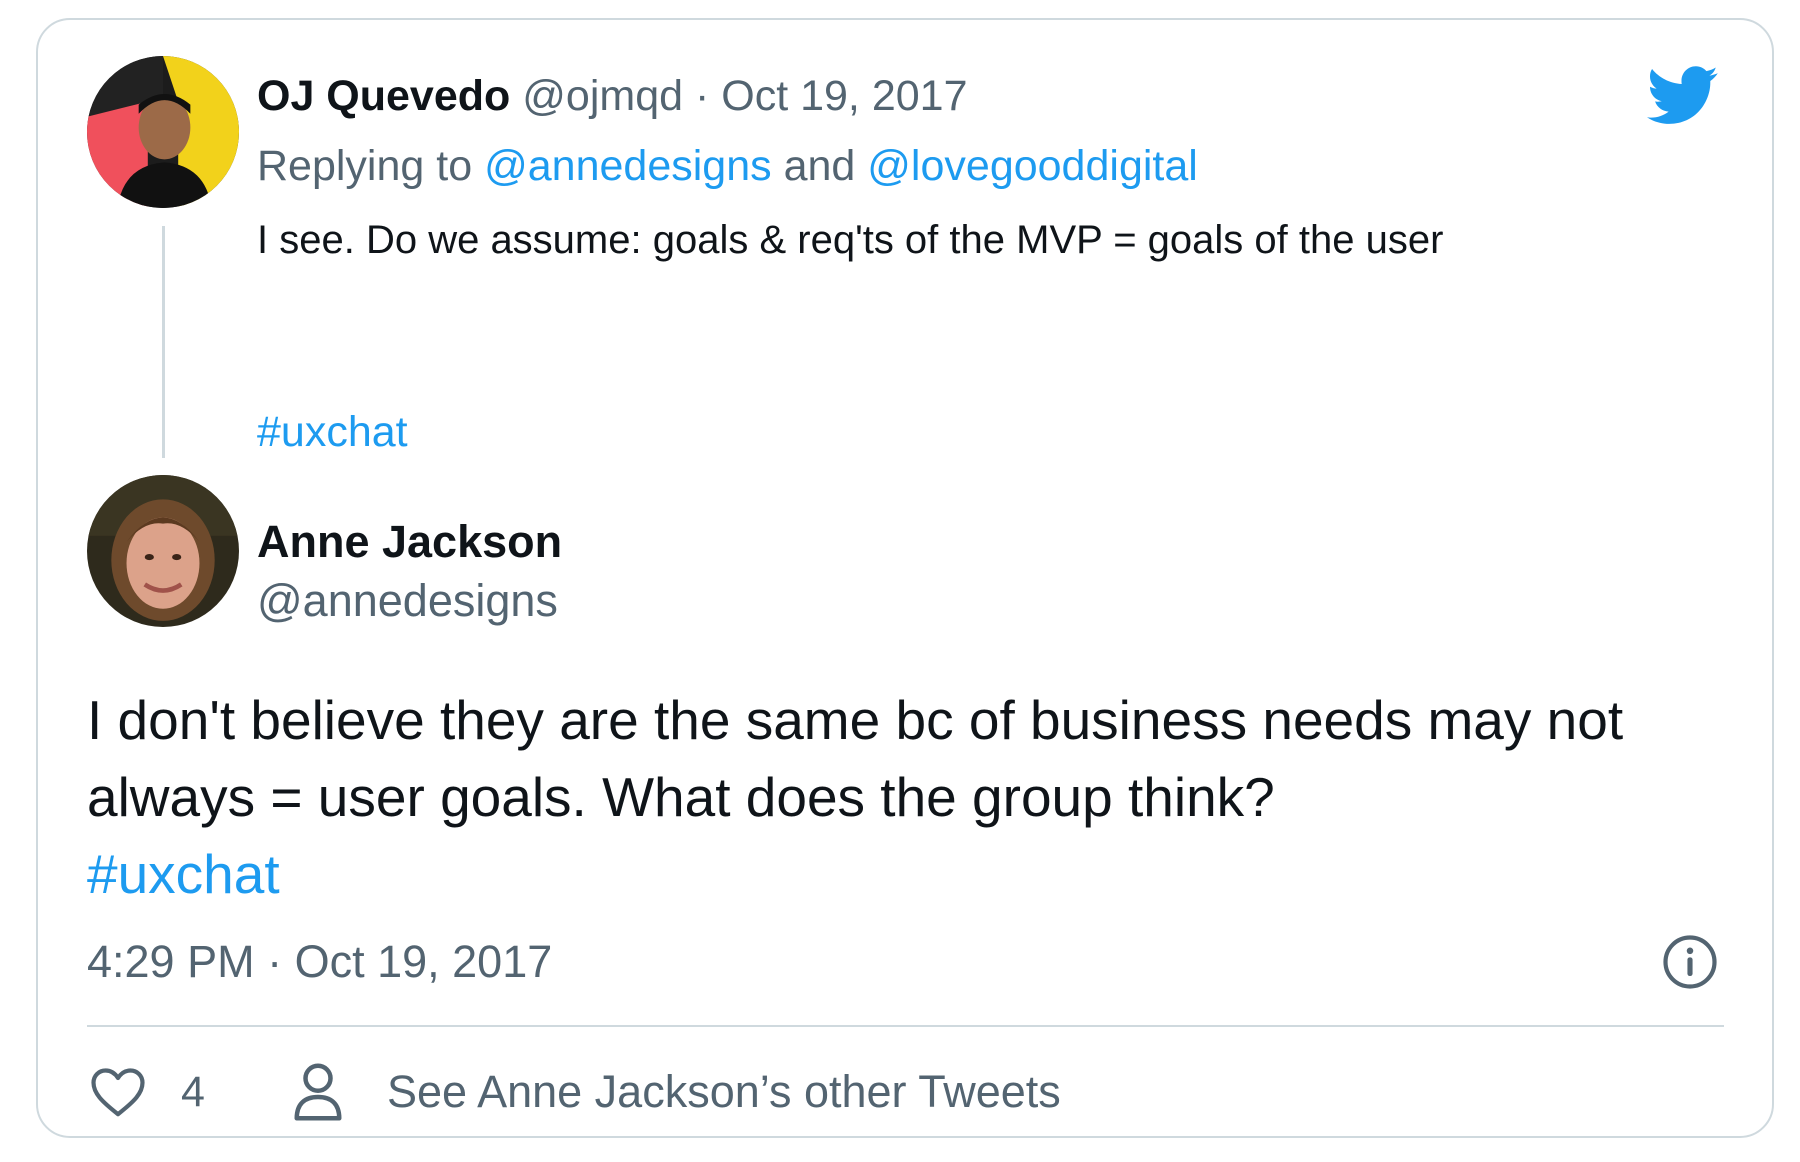 The image size is (1800, 1162). Describe the element at coordinates (318, 1092) in the screenshot. I see `person-icon` at that location.